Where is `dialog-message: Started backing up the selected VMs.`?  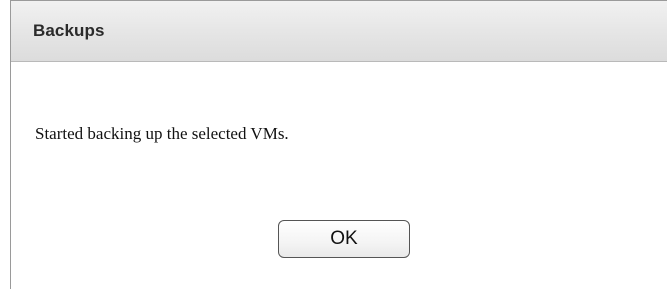 dialog-message: Started backing up the selected VMs. is located at coordinates (162, 133).